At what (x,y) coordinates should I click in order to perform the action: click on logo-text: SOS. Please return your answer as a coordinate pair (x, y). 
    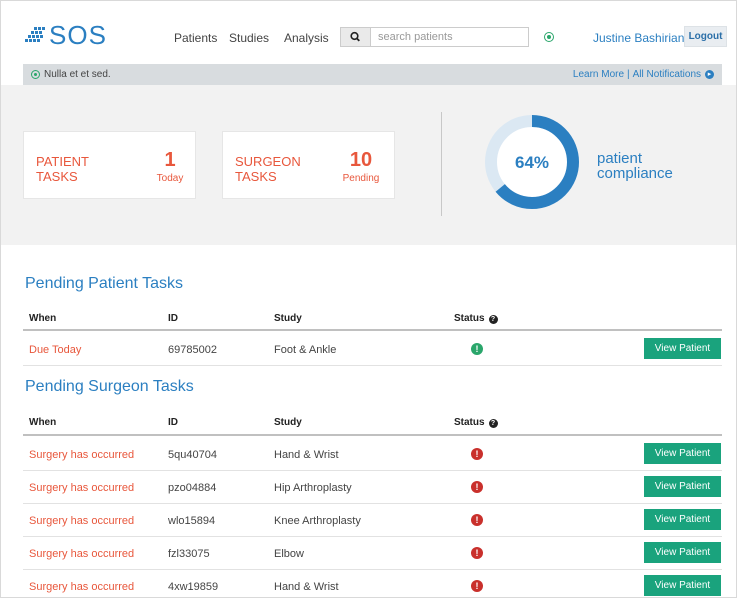
    Looking at the image, I should click on (78, 35).